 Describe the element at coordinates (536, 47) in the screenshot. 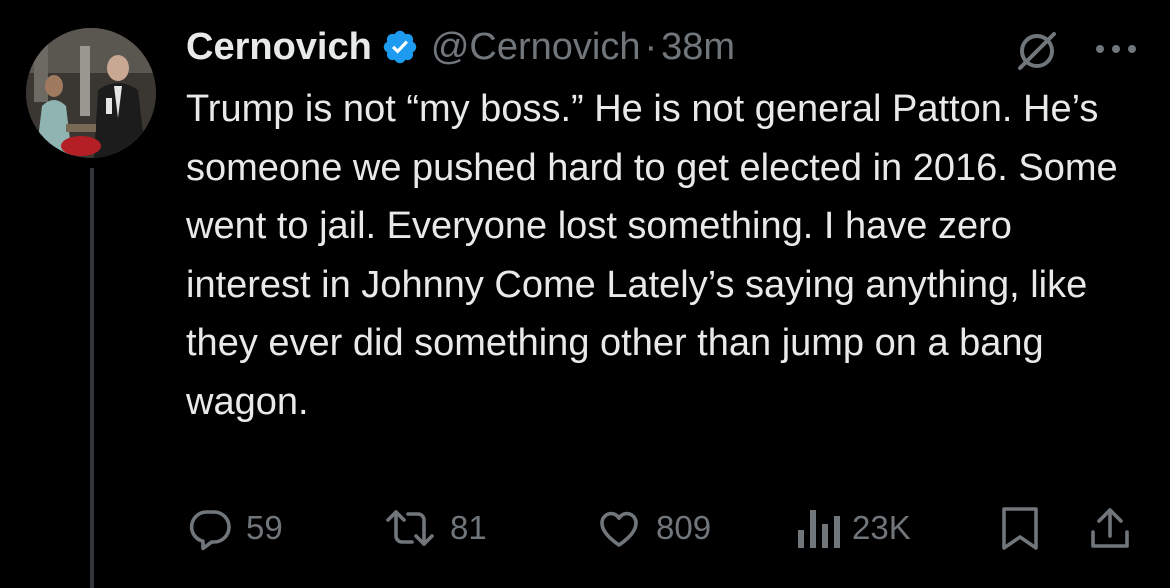

I see `handle: @Cernovich` at that location.